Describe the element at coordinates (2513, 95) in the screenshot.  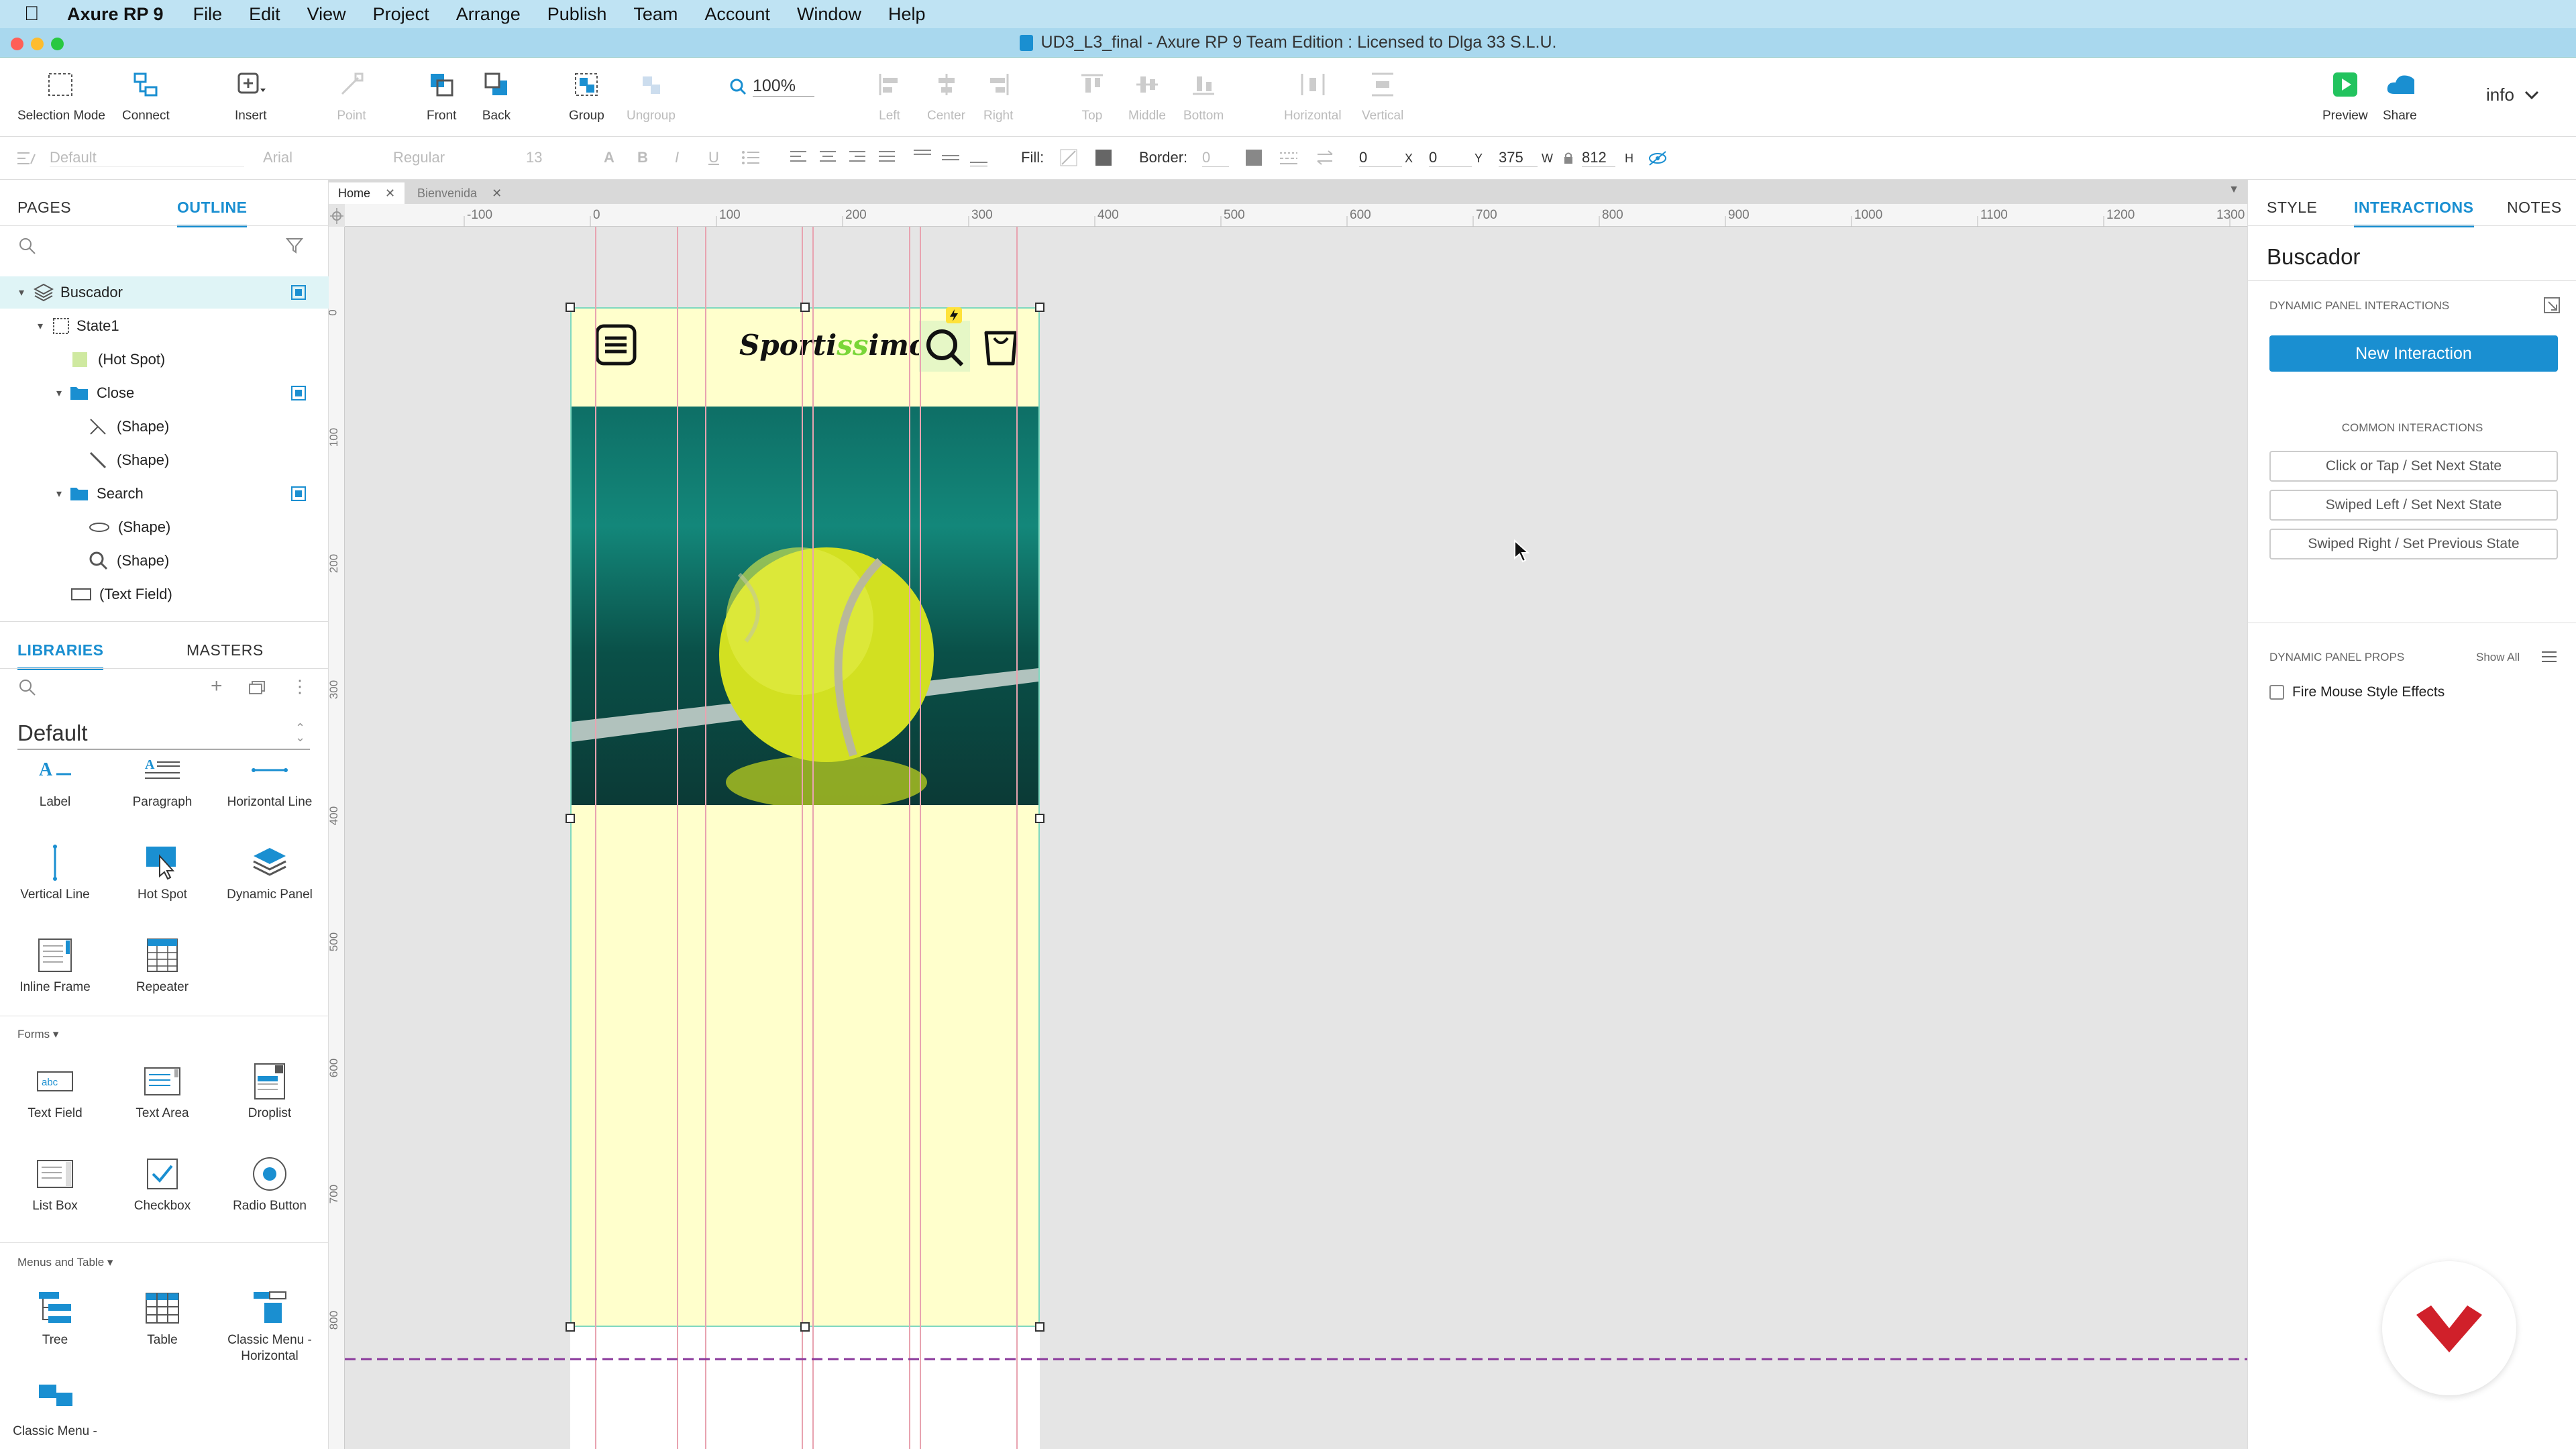
I see `account-menu: info` at that location.